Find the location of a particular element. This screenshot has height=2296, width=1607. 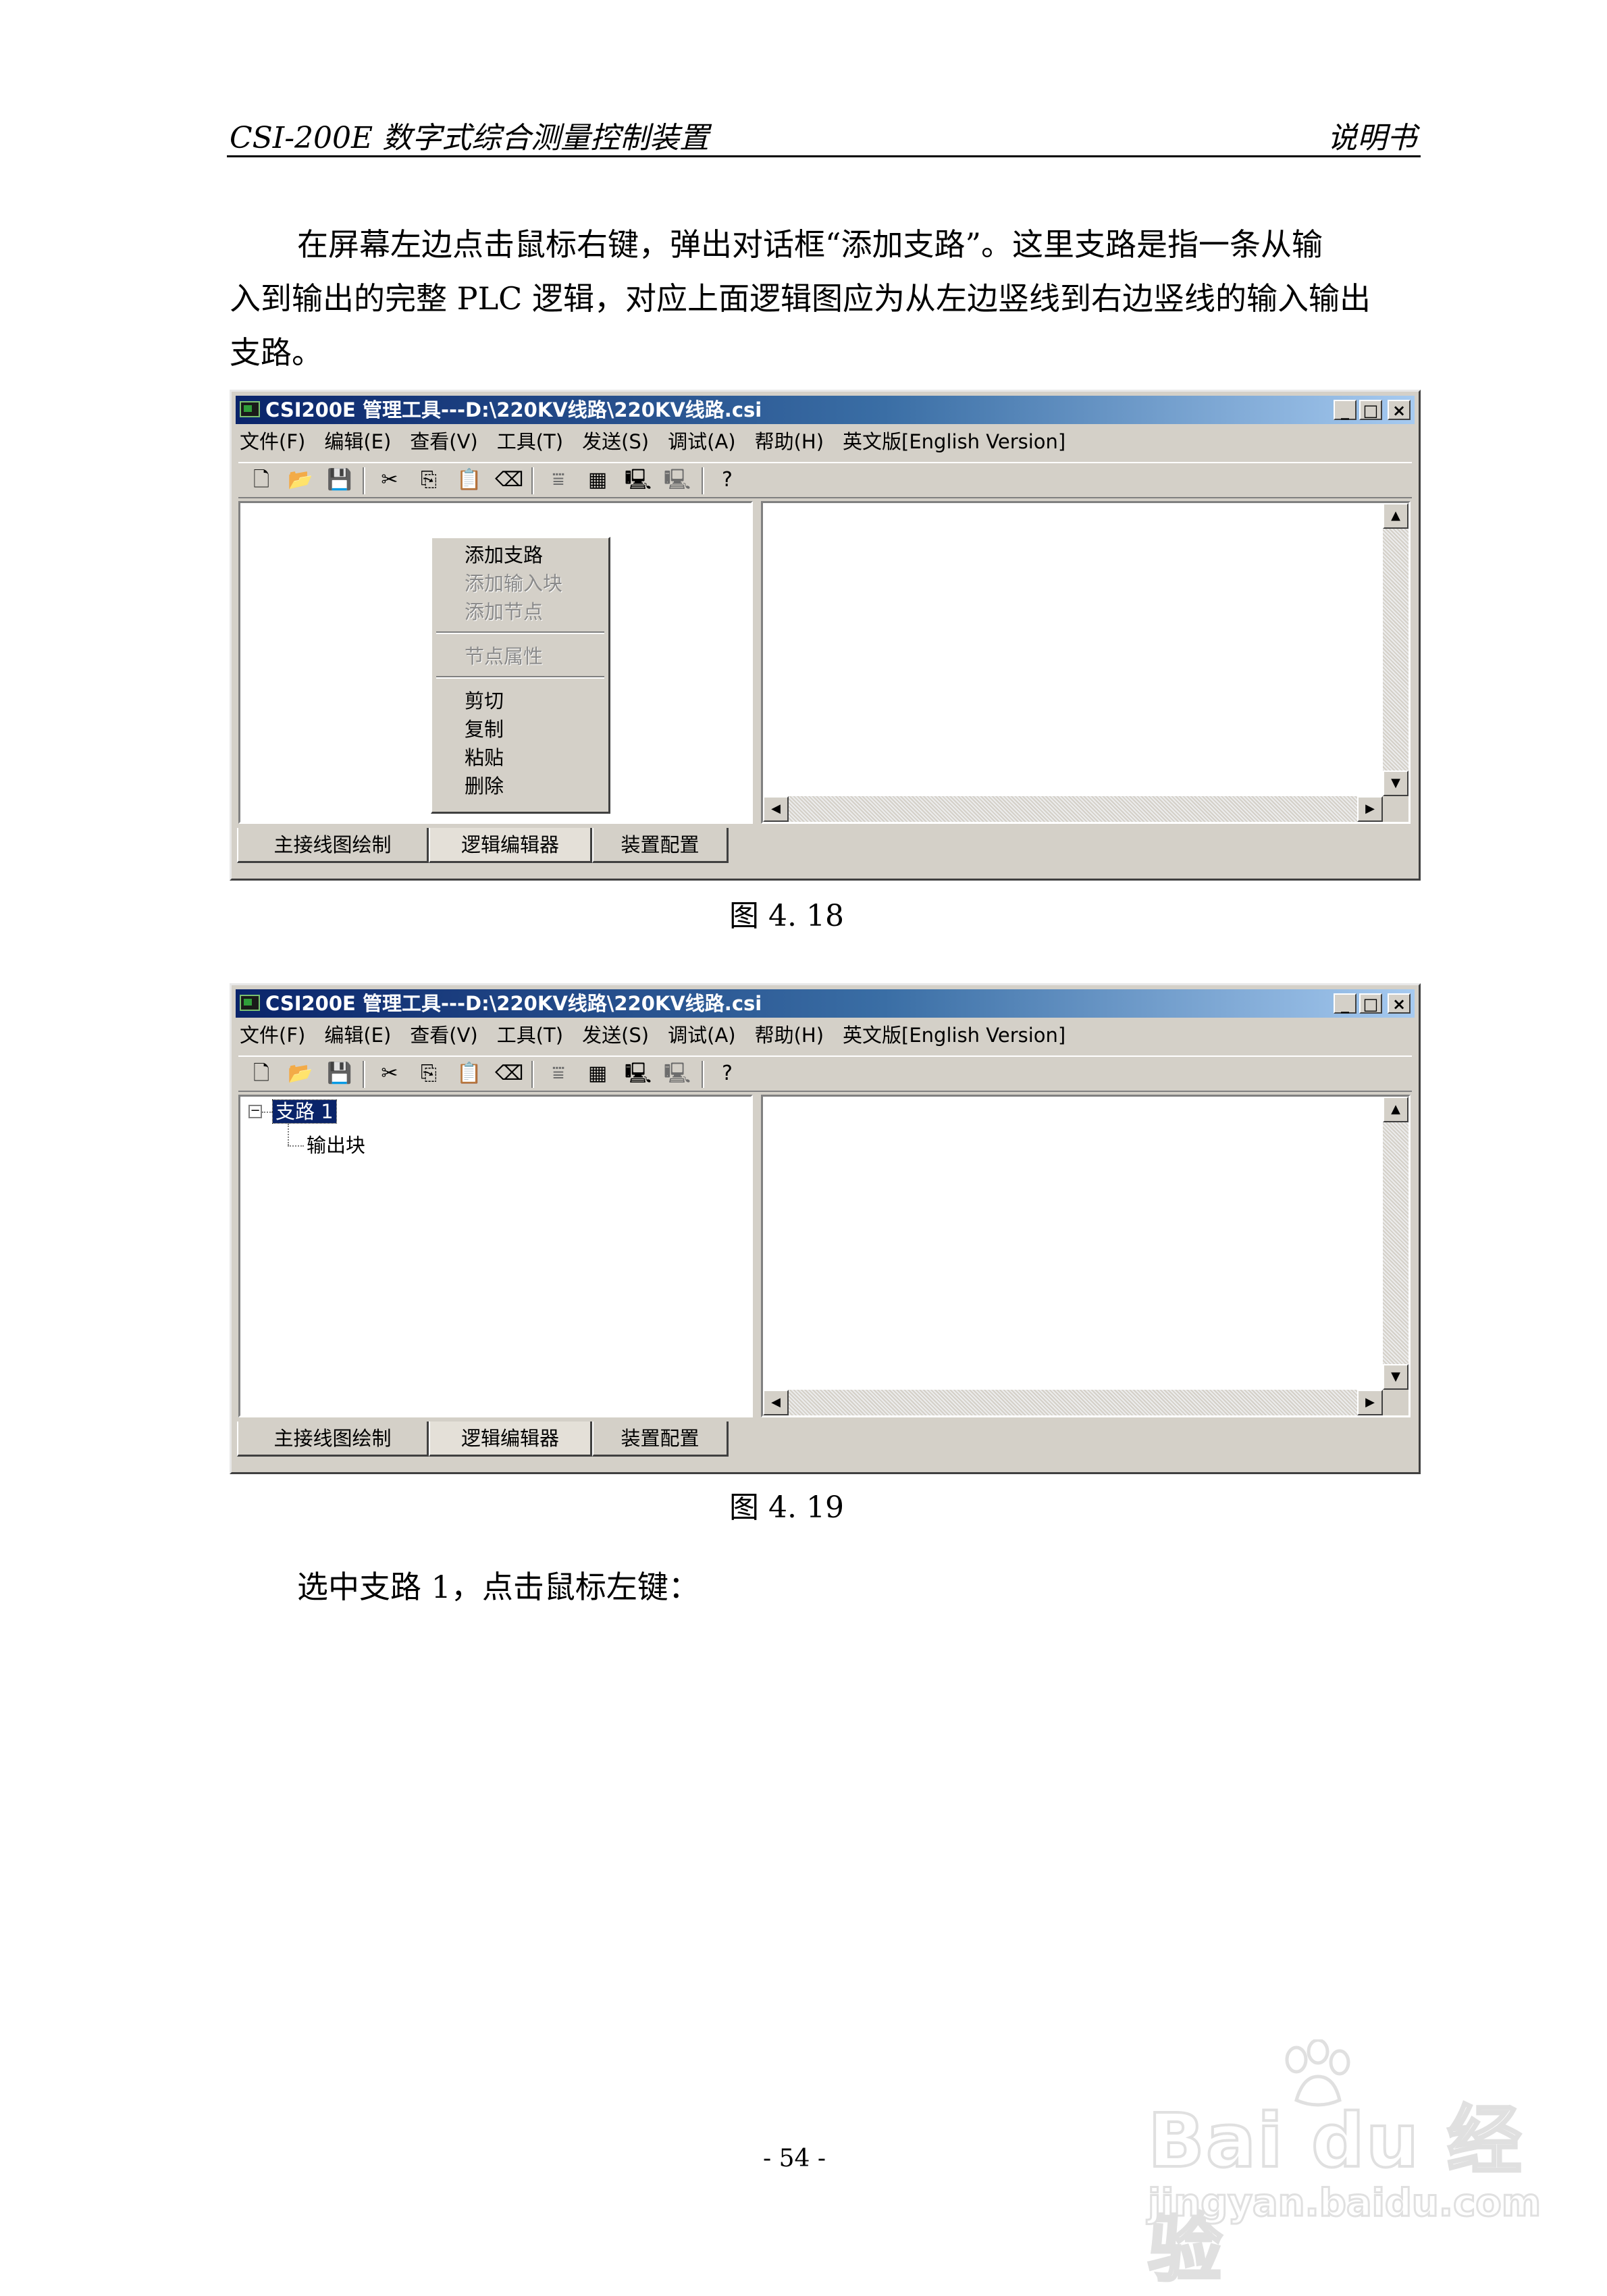

app-icon is located at coordinates (250, 1003).